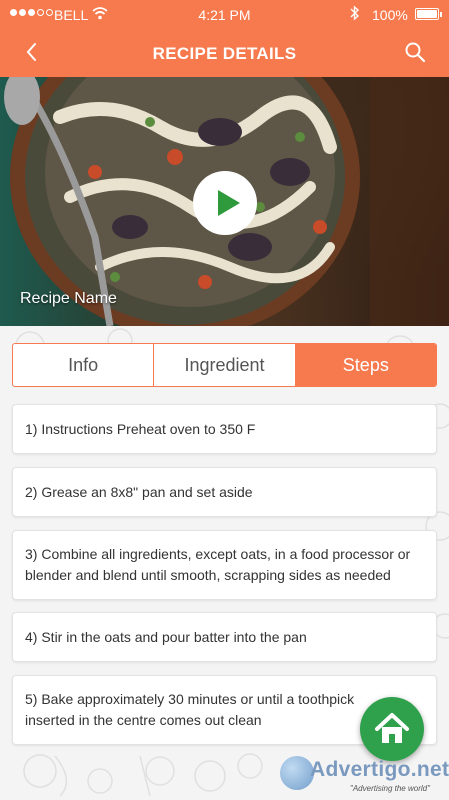  Describe the element at coordinates (224, 53) in the screenshot. I see `page-title: RECIPE DETAILS` at that location.